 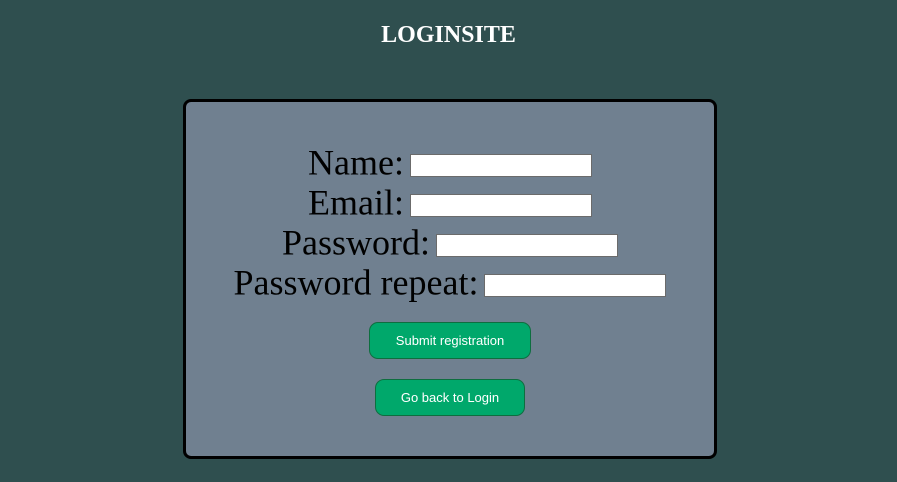 What do you see at coordinates (500, 165) in the screenshot?
I see `name-input` at bounding box center [500, 165].